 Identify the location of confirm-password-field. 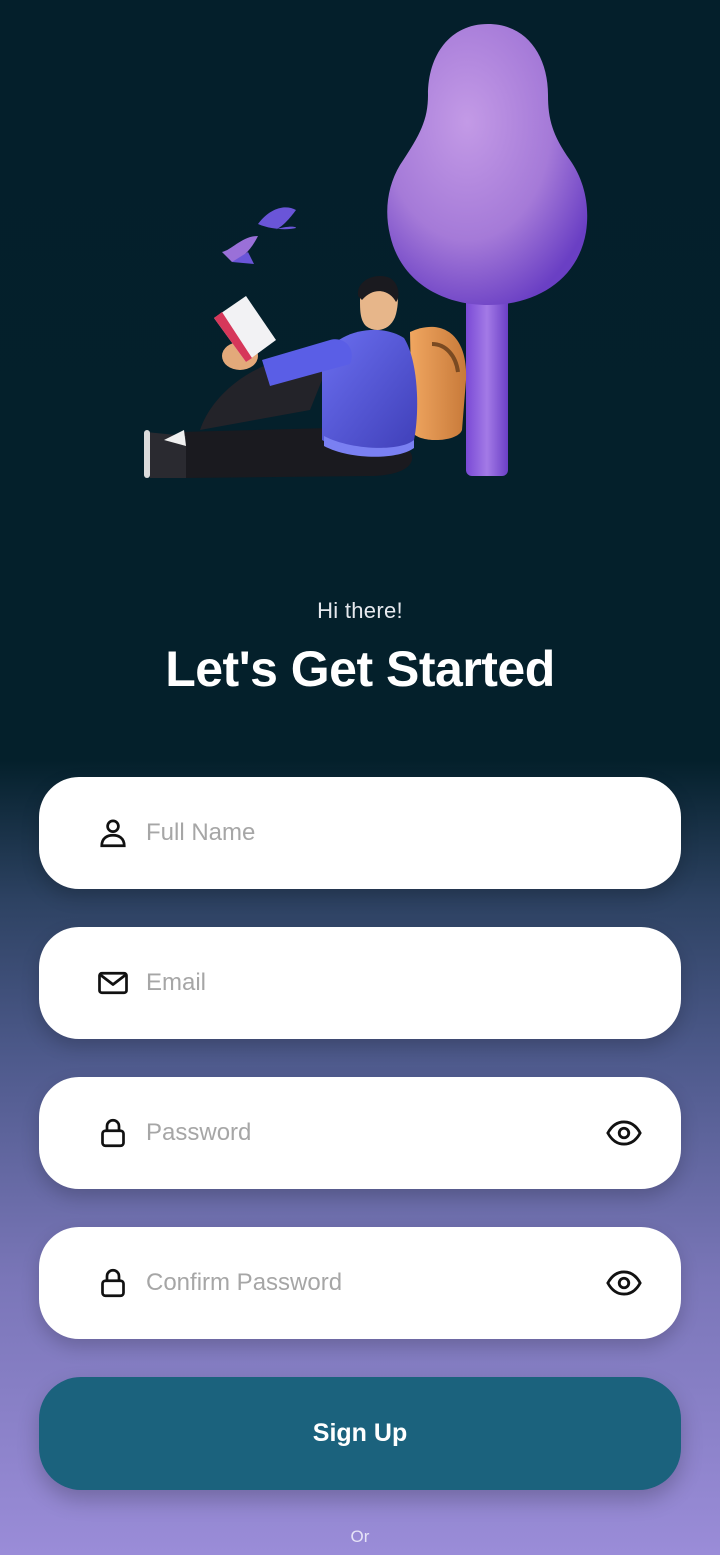
(360, 1283).